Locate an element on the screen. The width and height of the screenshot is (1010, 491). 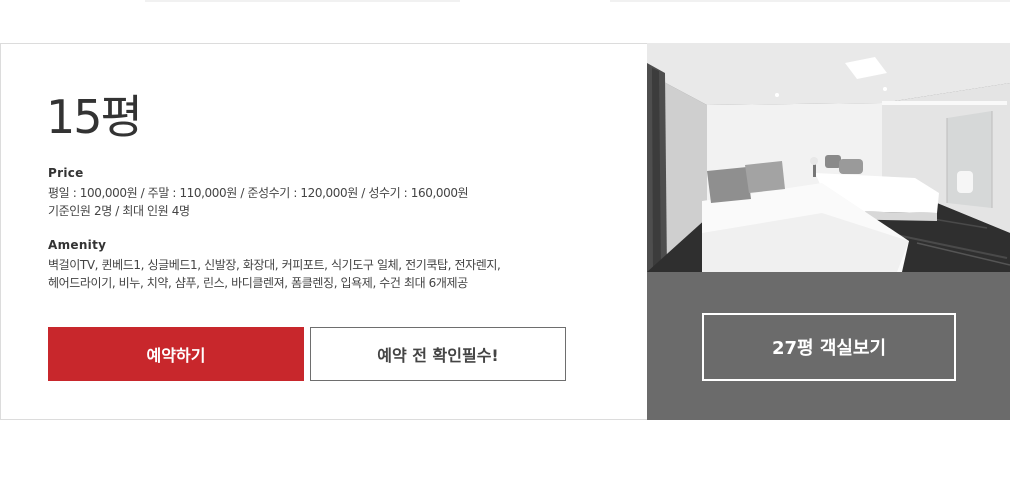
top-divider-left is located at coordinates (302, 1).